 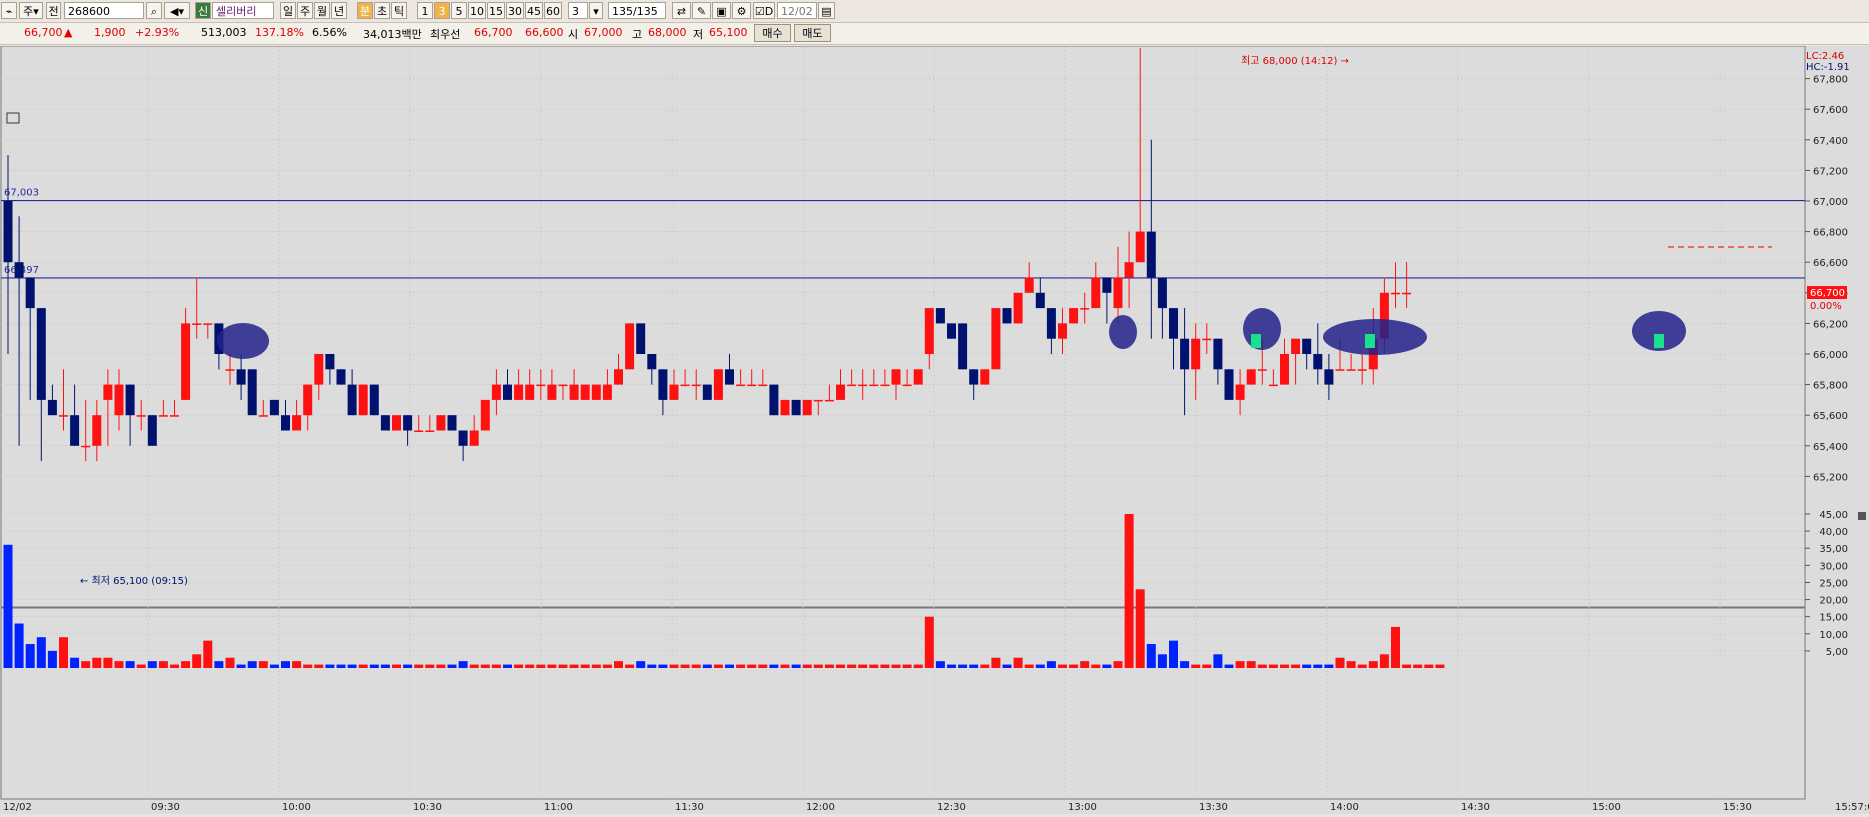 I want to click on volume-tick-label: 10,00, so click(x=1833, y=635).